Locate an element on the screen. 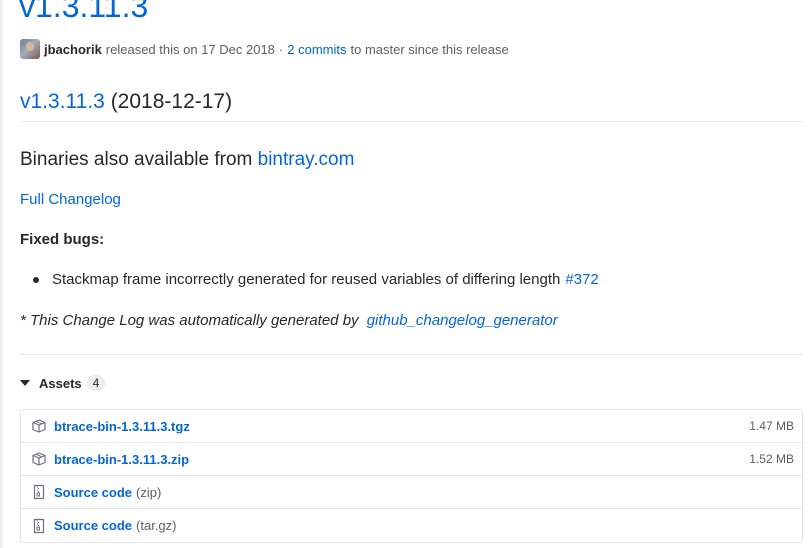 The width and height of the screenshot is (809, 548). bullet-icon is located at coordinates (36, 280).